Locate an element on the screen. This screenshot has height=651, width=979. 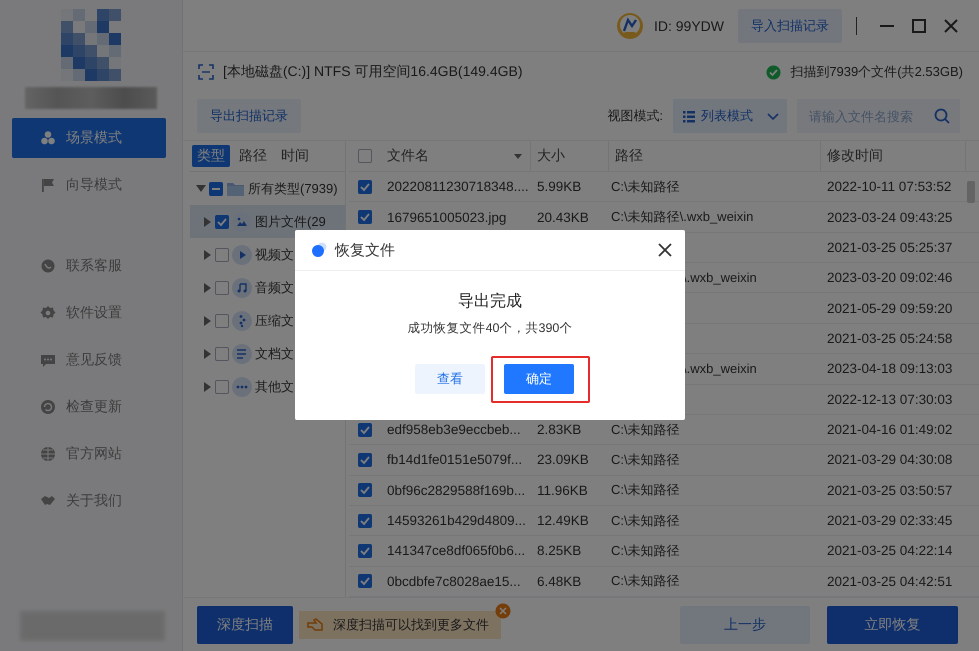
view-mode-dropdown: 列表模式 is located at coordinates (730, 116).